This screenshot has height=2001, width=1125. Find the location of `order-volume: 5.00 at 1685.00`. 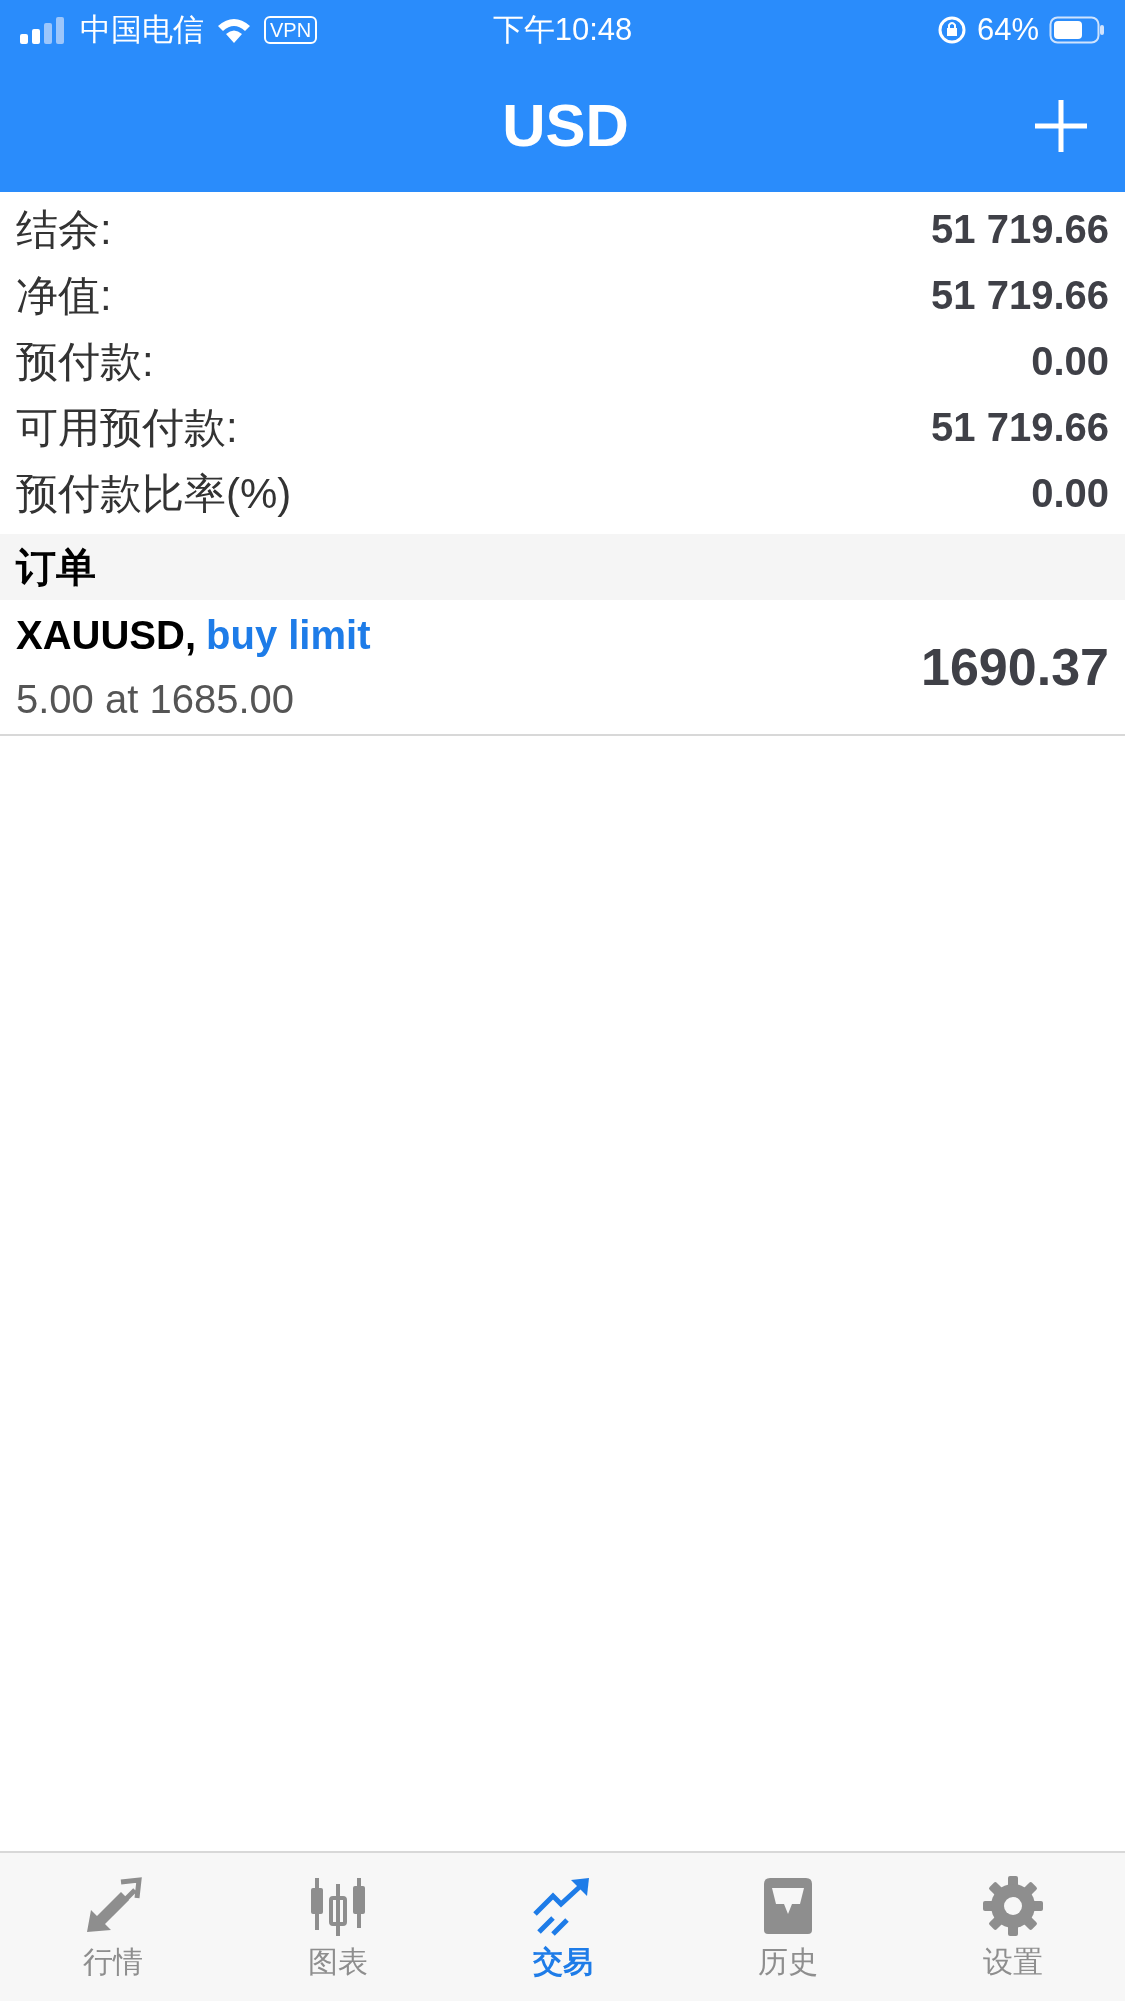

order-volume: 5.00 at 1685.00 is located at coordinates (156, 699).